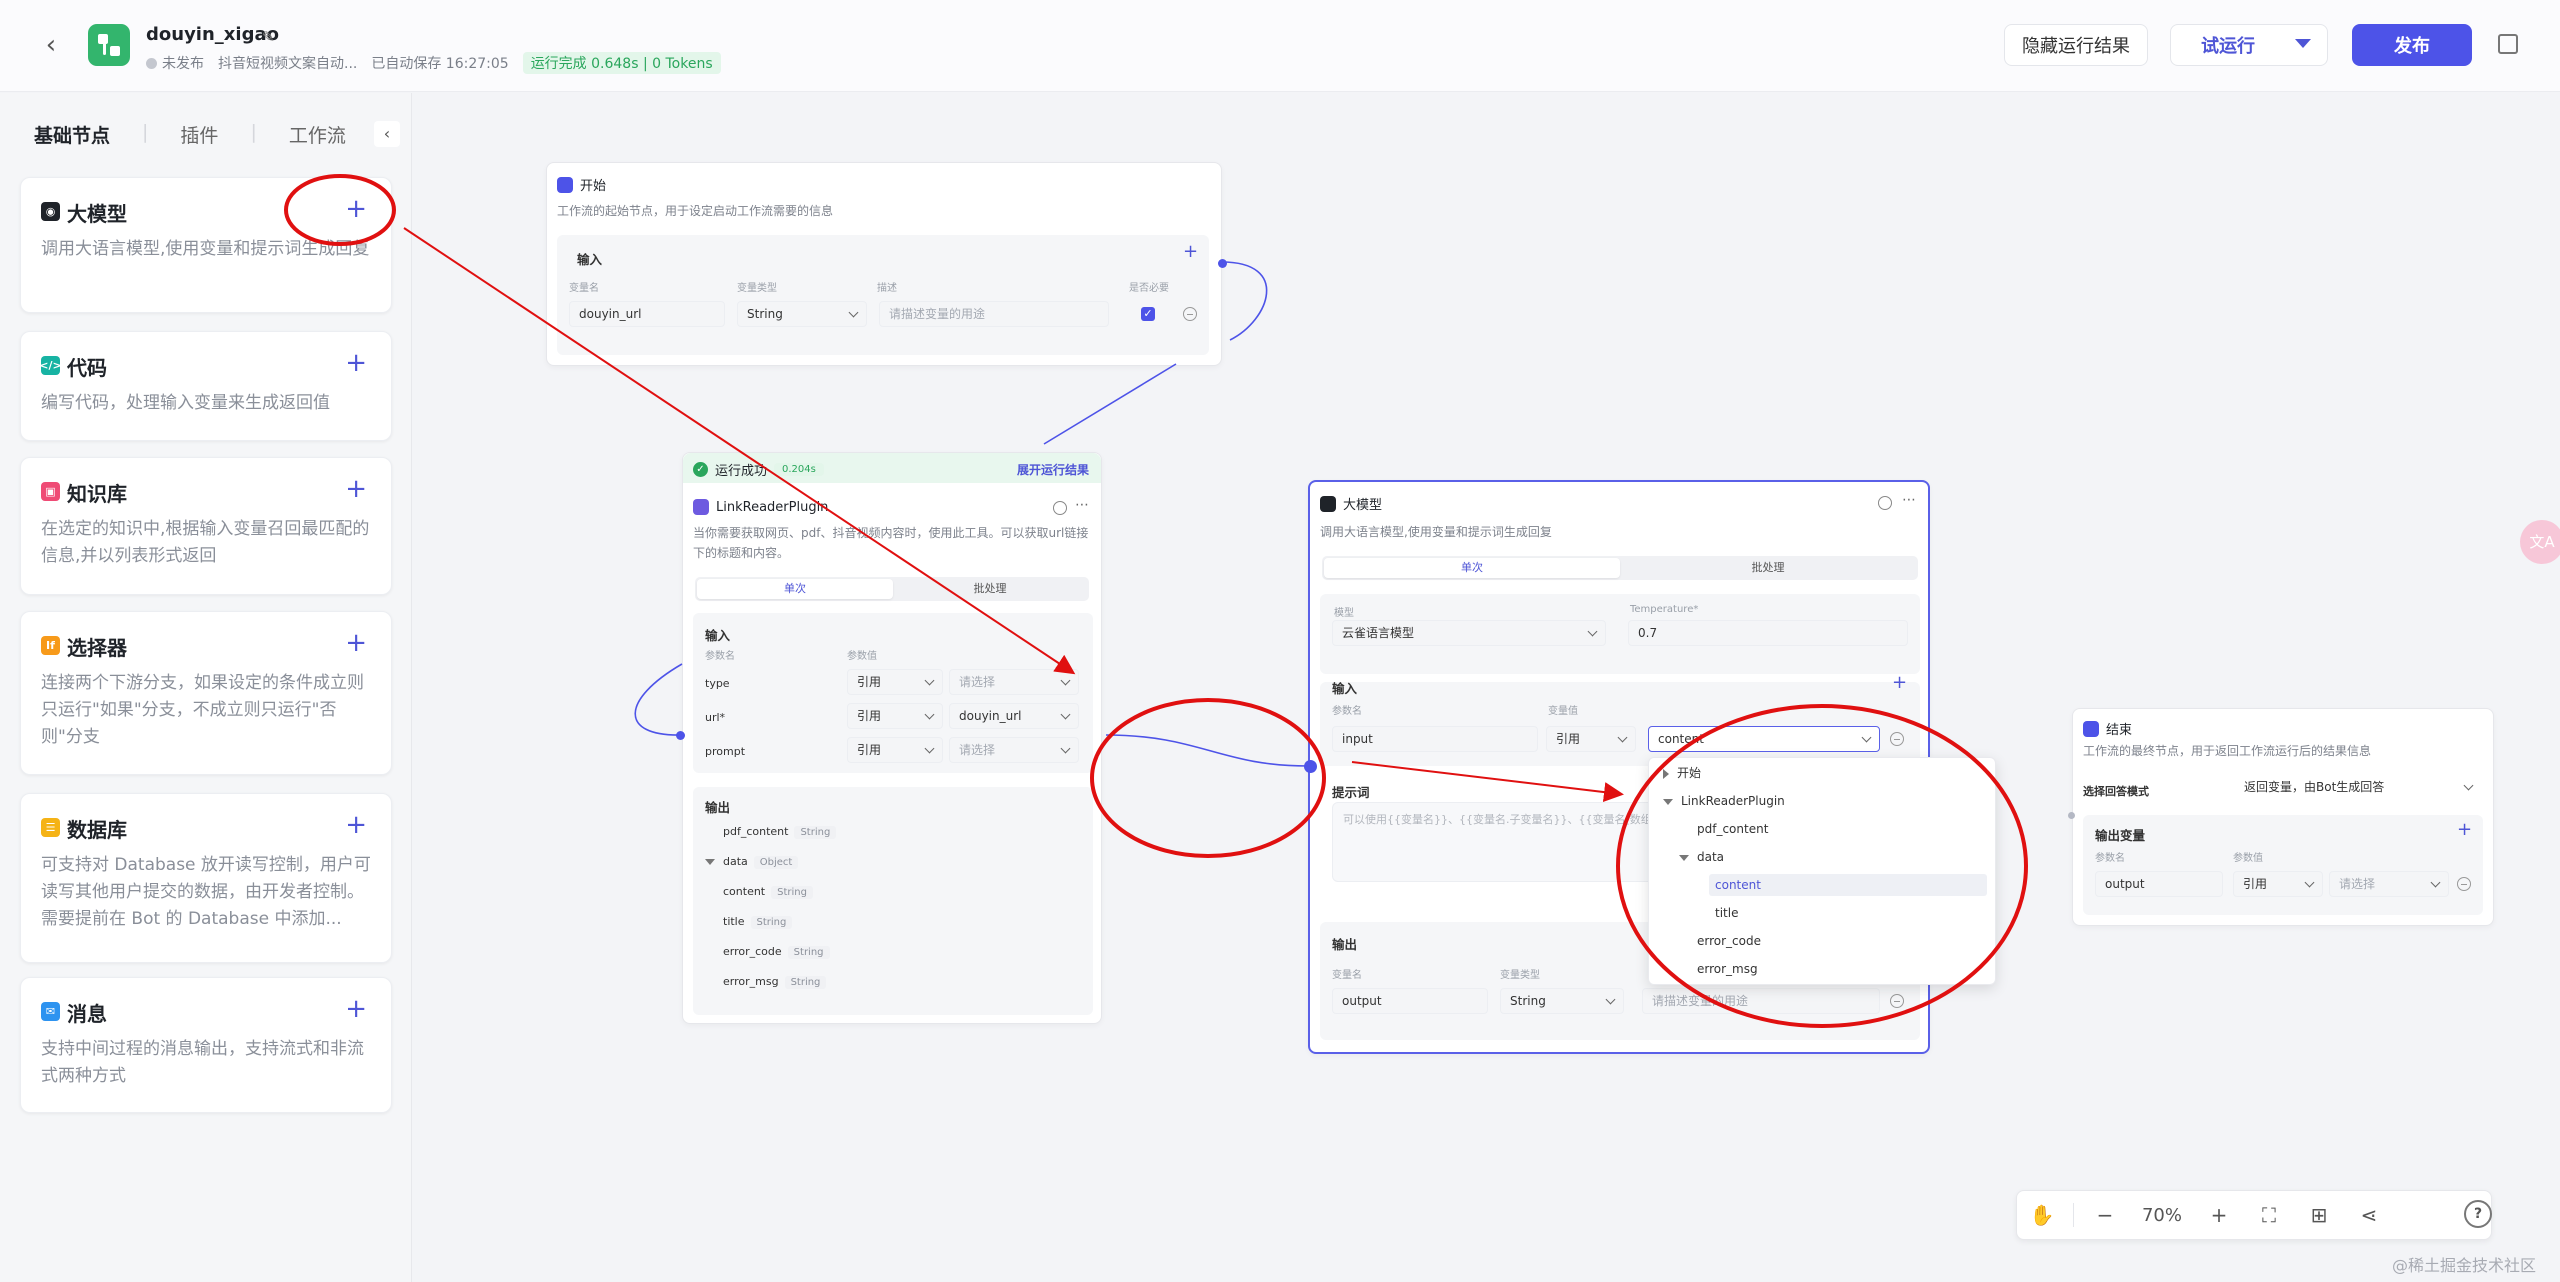  Describe the element at coordinates (752, 951) in the screenshot. I see `output-name: error_code` at that location.